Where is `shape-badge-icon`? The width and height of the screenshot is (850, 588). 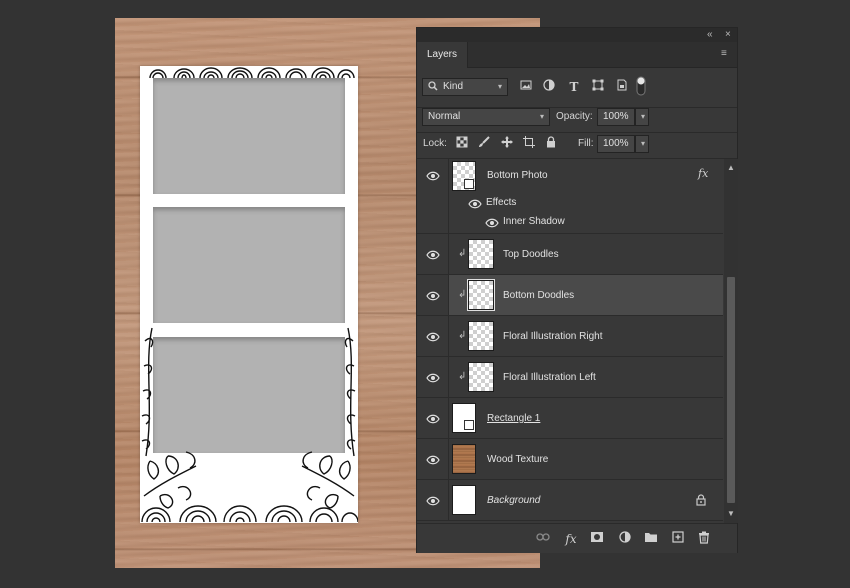
shape-badge-icon is located at coordinates (469, 425).